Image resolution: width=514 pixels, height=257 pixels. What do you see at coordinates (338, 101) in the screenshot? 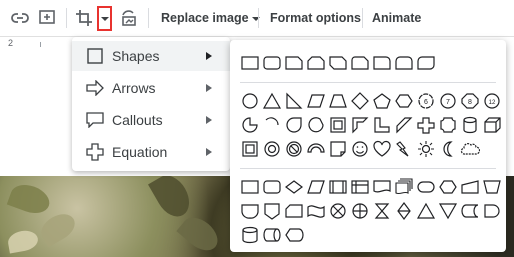
I see `trapezoid-shape-icon` at bounding box center [338, 101].